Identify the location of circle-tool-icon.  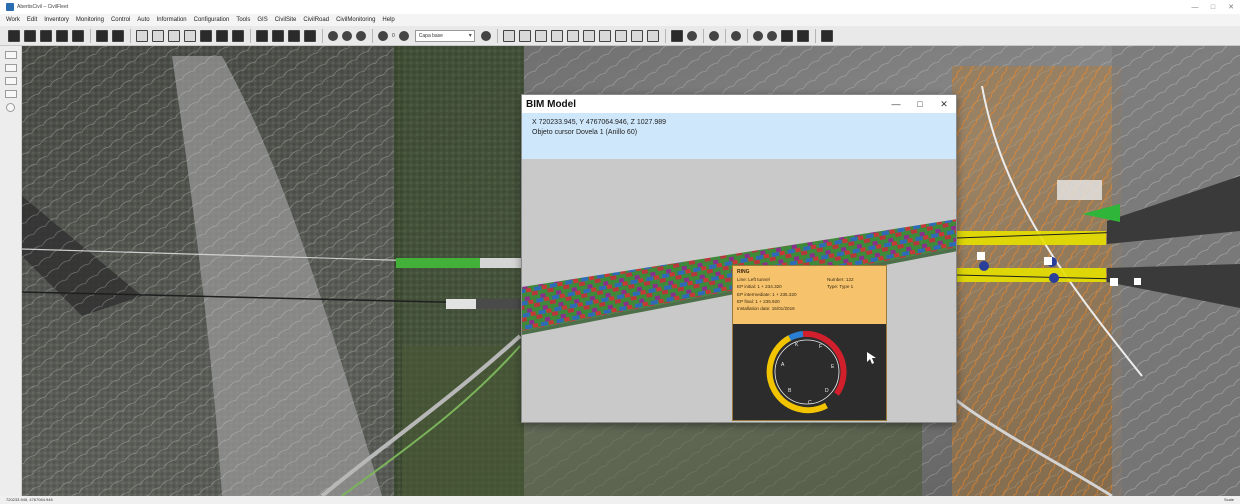
(10, 107).